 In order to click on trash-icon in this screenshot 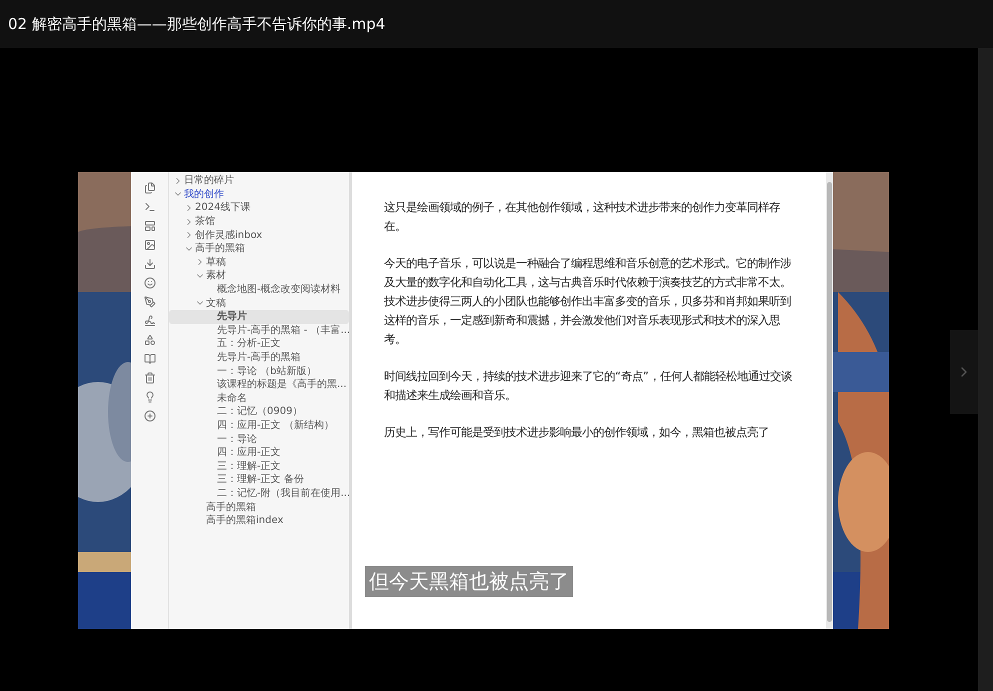, I will do `click(150, 378)`.